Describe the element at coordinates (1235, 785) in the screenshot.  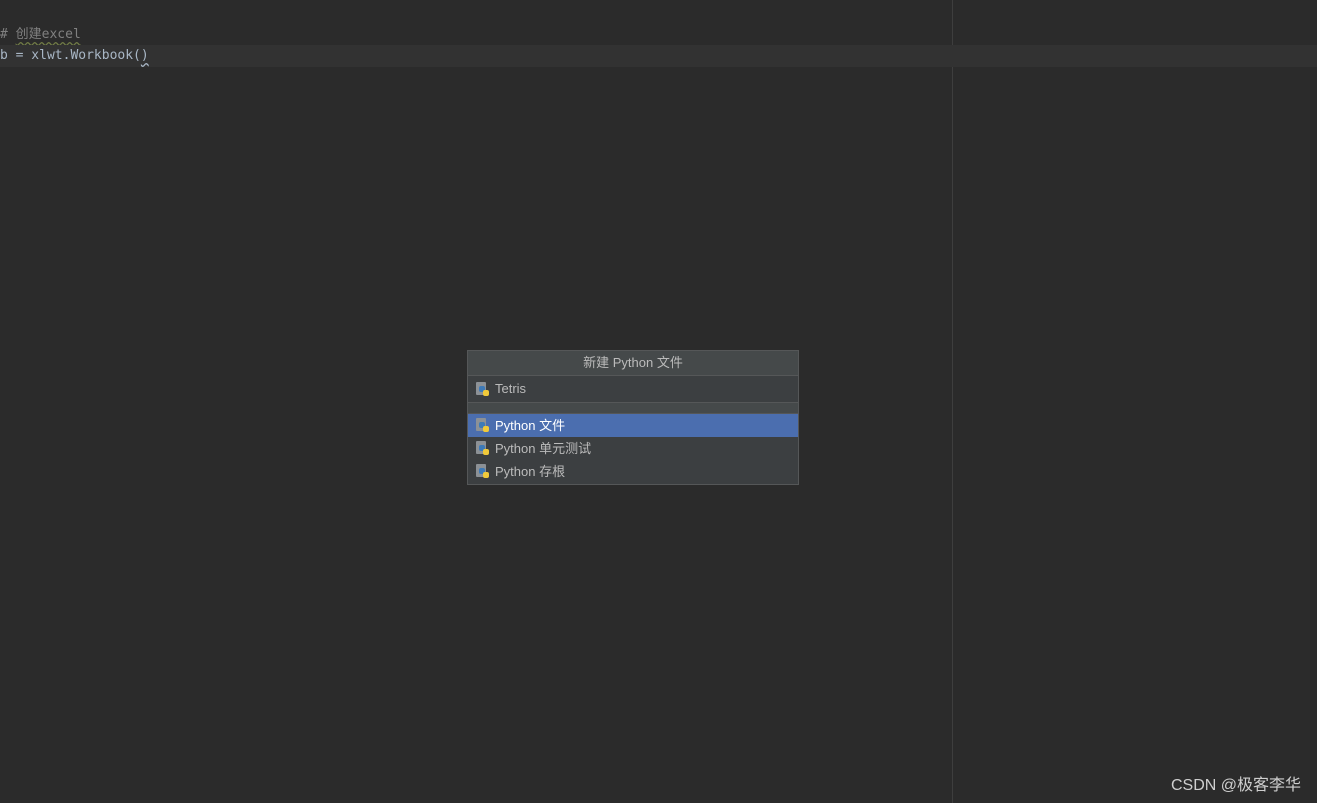
I see `watermark: CSDN @极客李华` at that location.